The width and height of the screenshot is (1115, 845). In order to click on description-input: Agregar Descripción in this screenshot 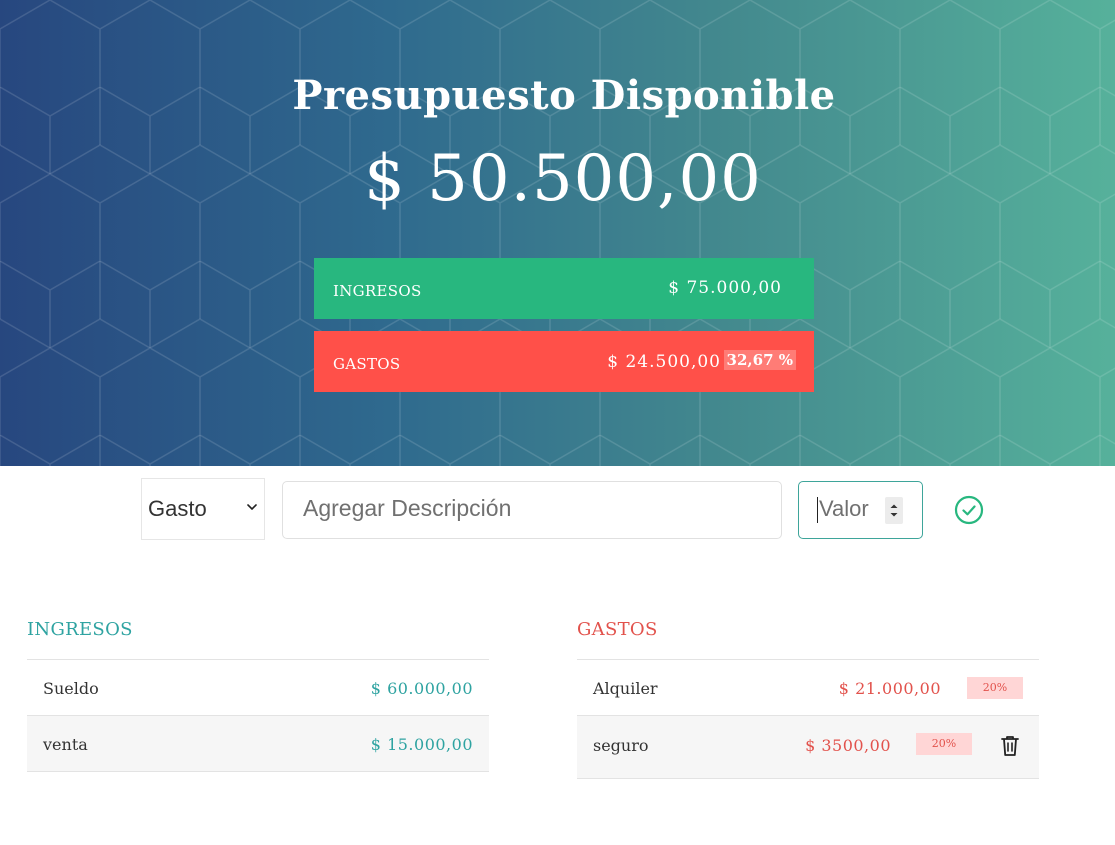, I will do `click(532, 510)`.